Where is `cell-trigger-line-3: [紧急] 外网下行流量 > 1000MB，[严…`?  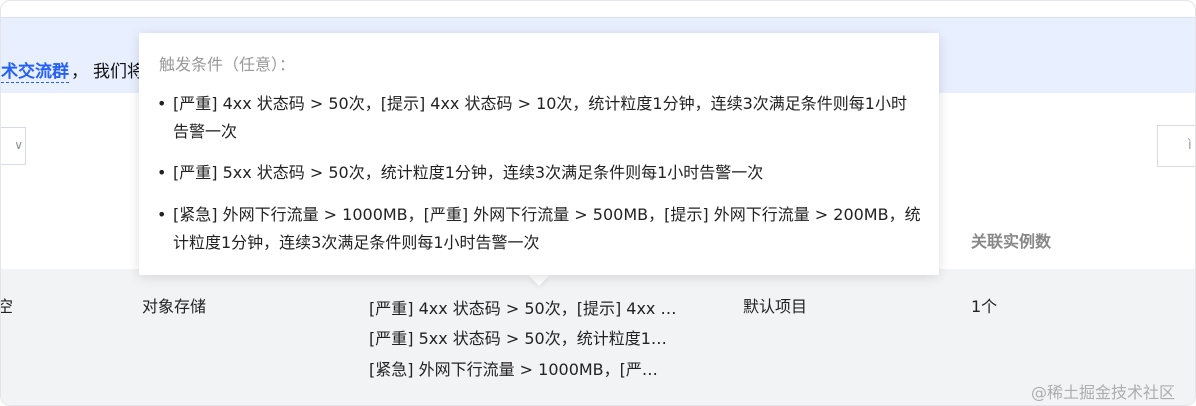 cell-trigger-line-3: [紧急] 外网下行流量 > 1000MB，[严… is located at coordinates (541, 370).